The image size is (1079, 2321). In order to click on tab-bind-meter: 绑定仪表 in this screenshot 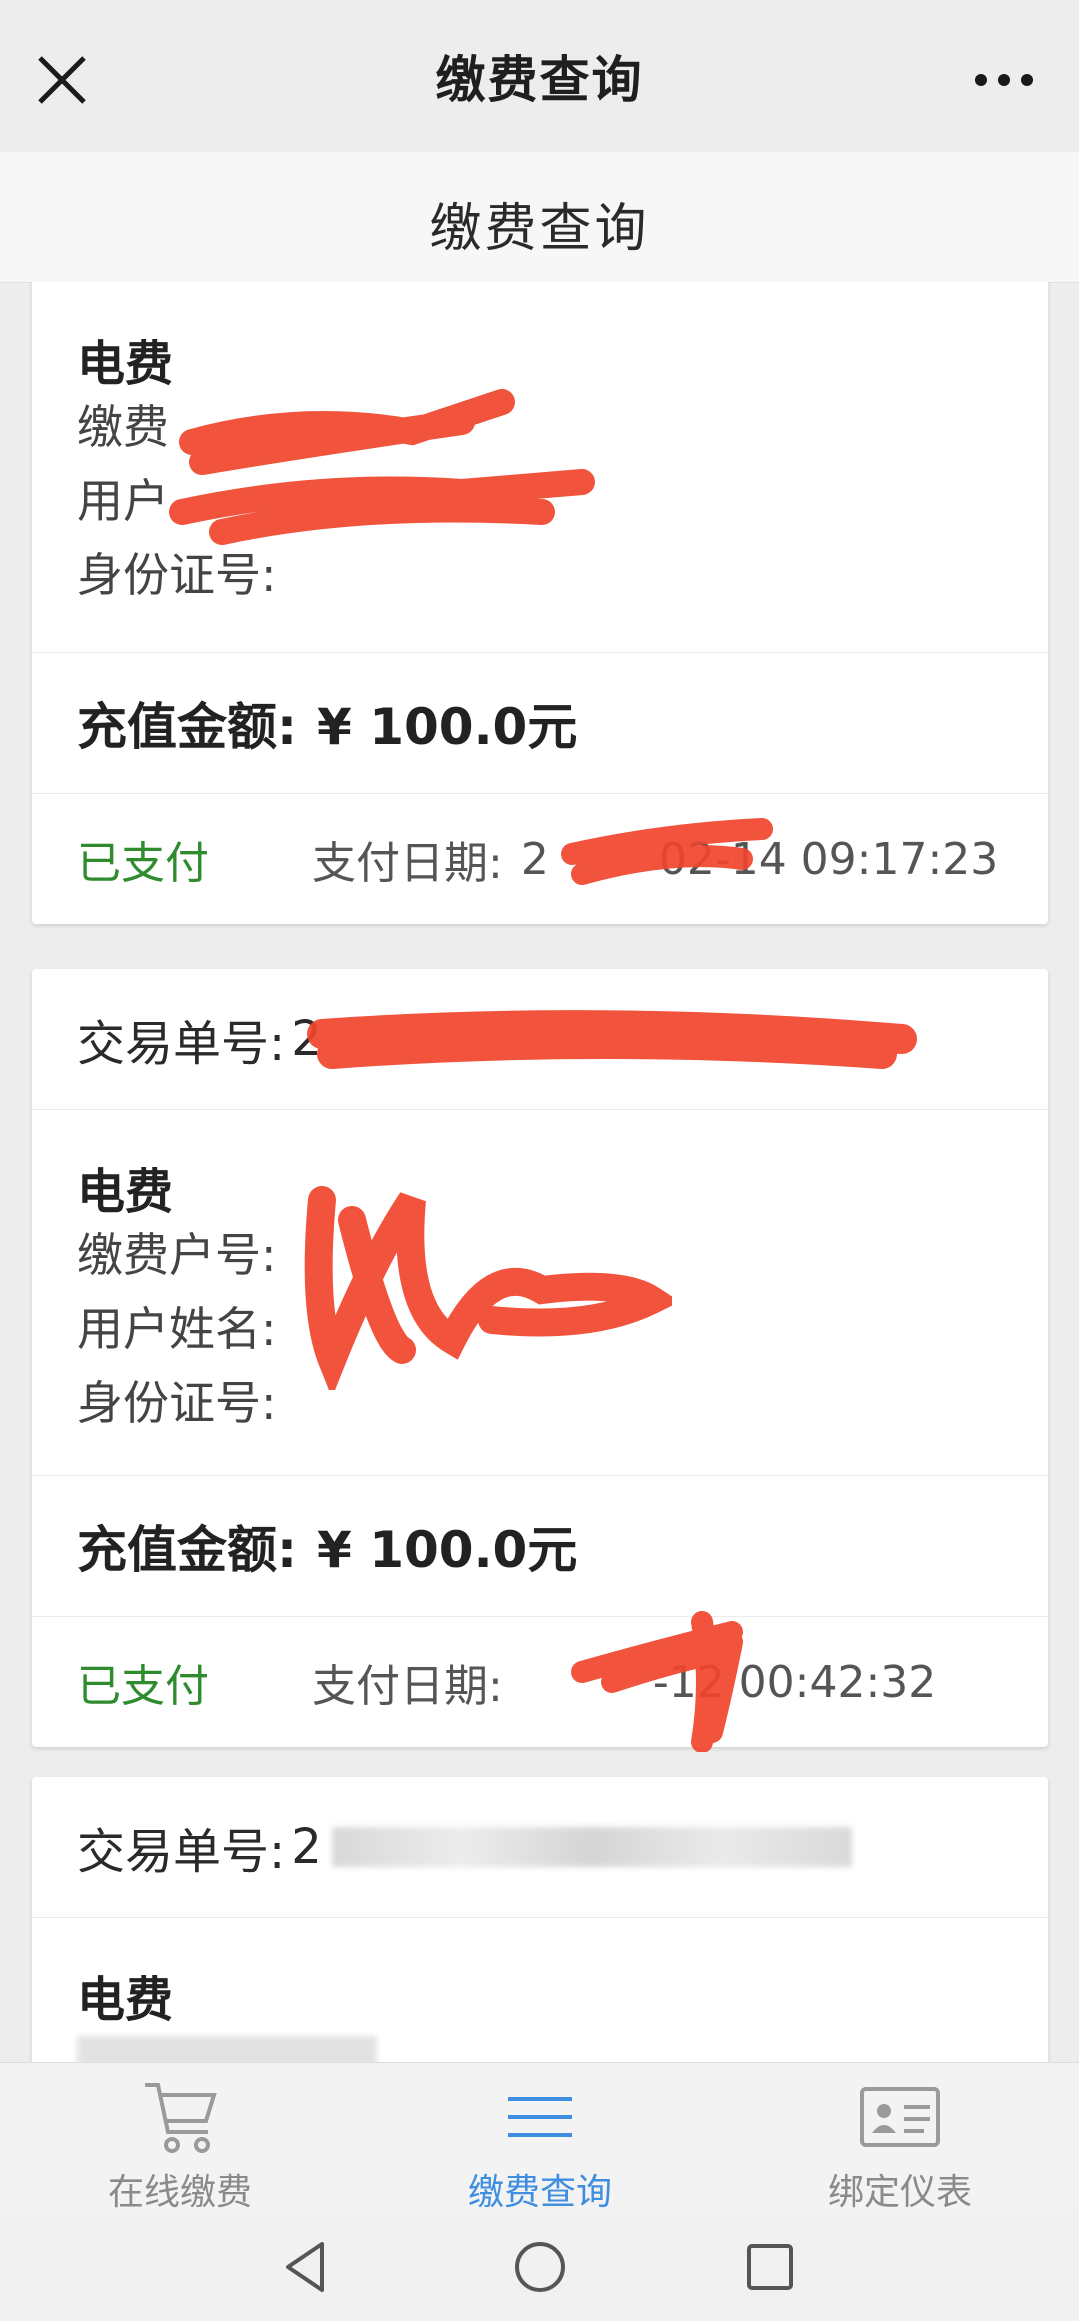, I will do `click(900, 2138)`.